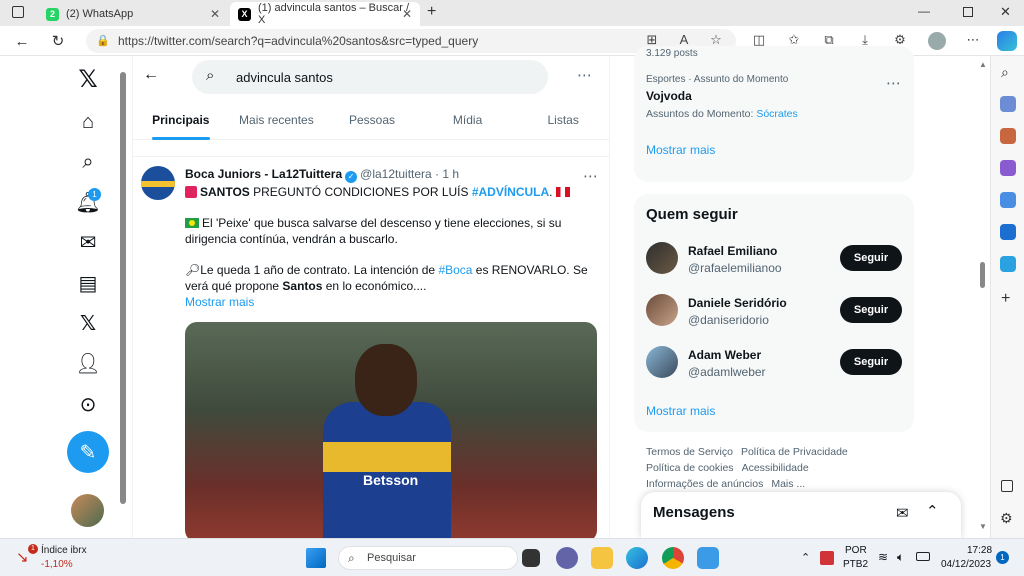 This screenshot has width=1024, height=576. Describe the element at coordinates (181, 120) in the screenshot. I see `tab-principais: Principais` at that location.